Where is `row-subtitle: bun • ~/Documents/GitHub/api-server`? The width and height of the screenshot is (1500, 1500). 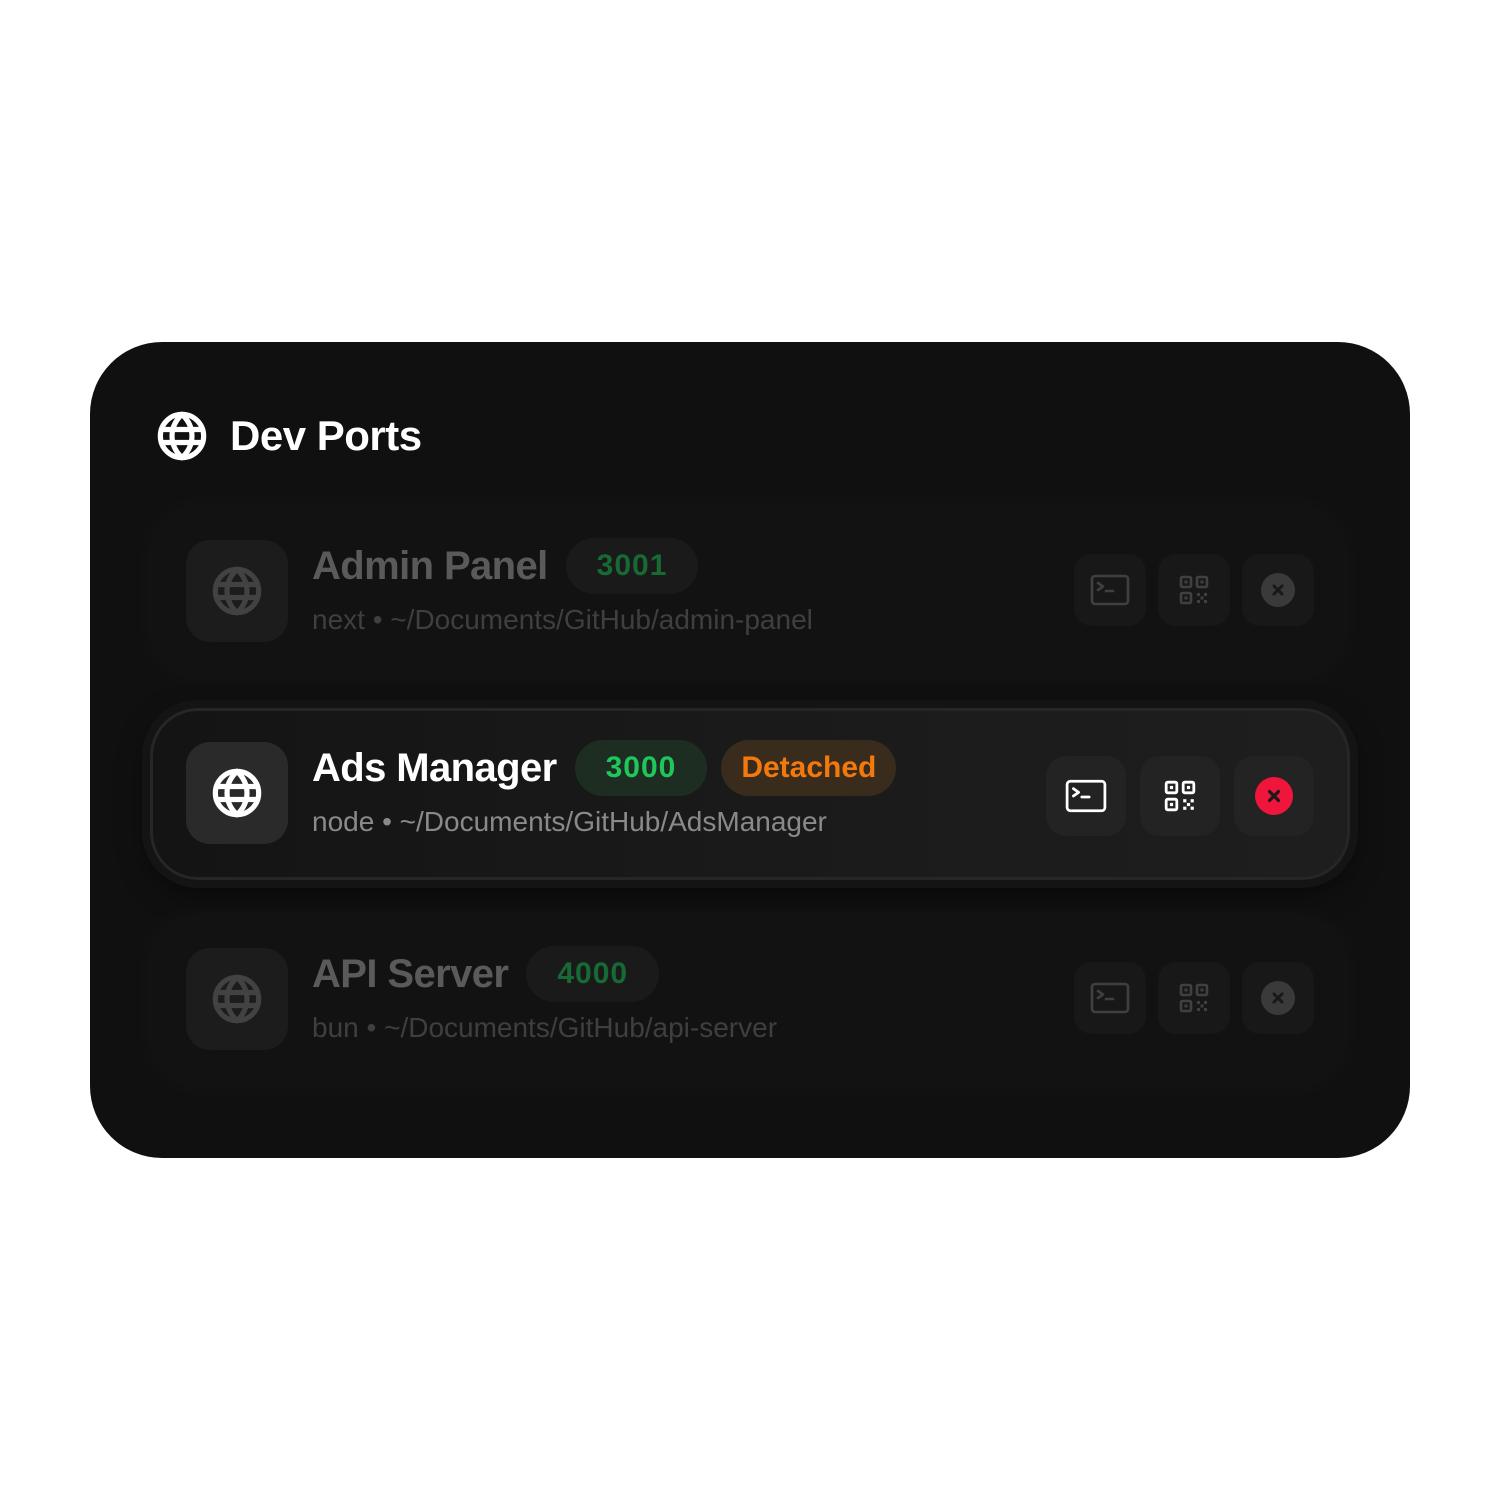 row-subtitle: bun • ~/Documents/GitHub/api-server is located at coordinates (544, 1028).